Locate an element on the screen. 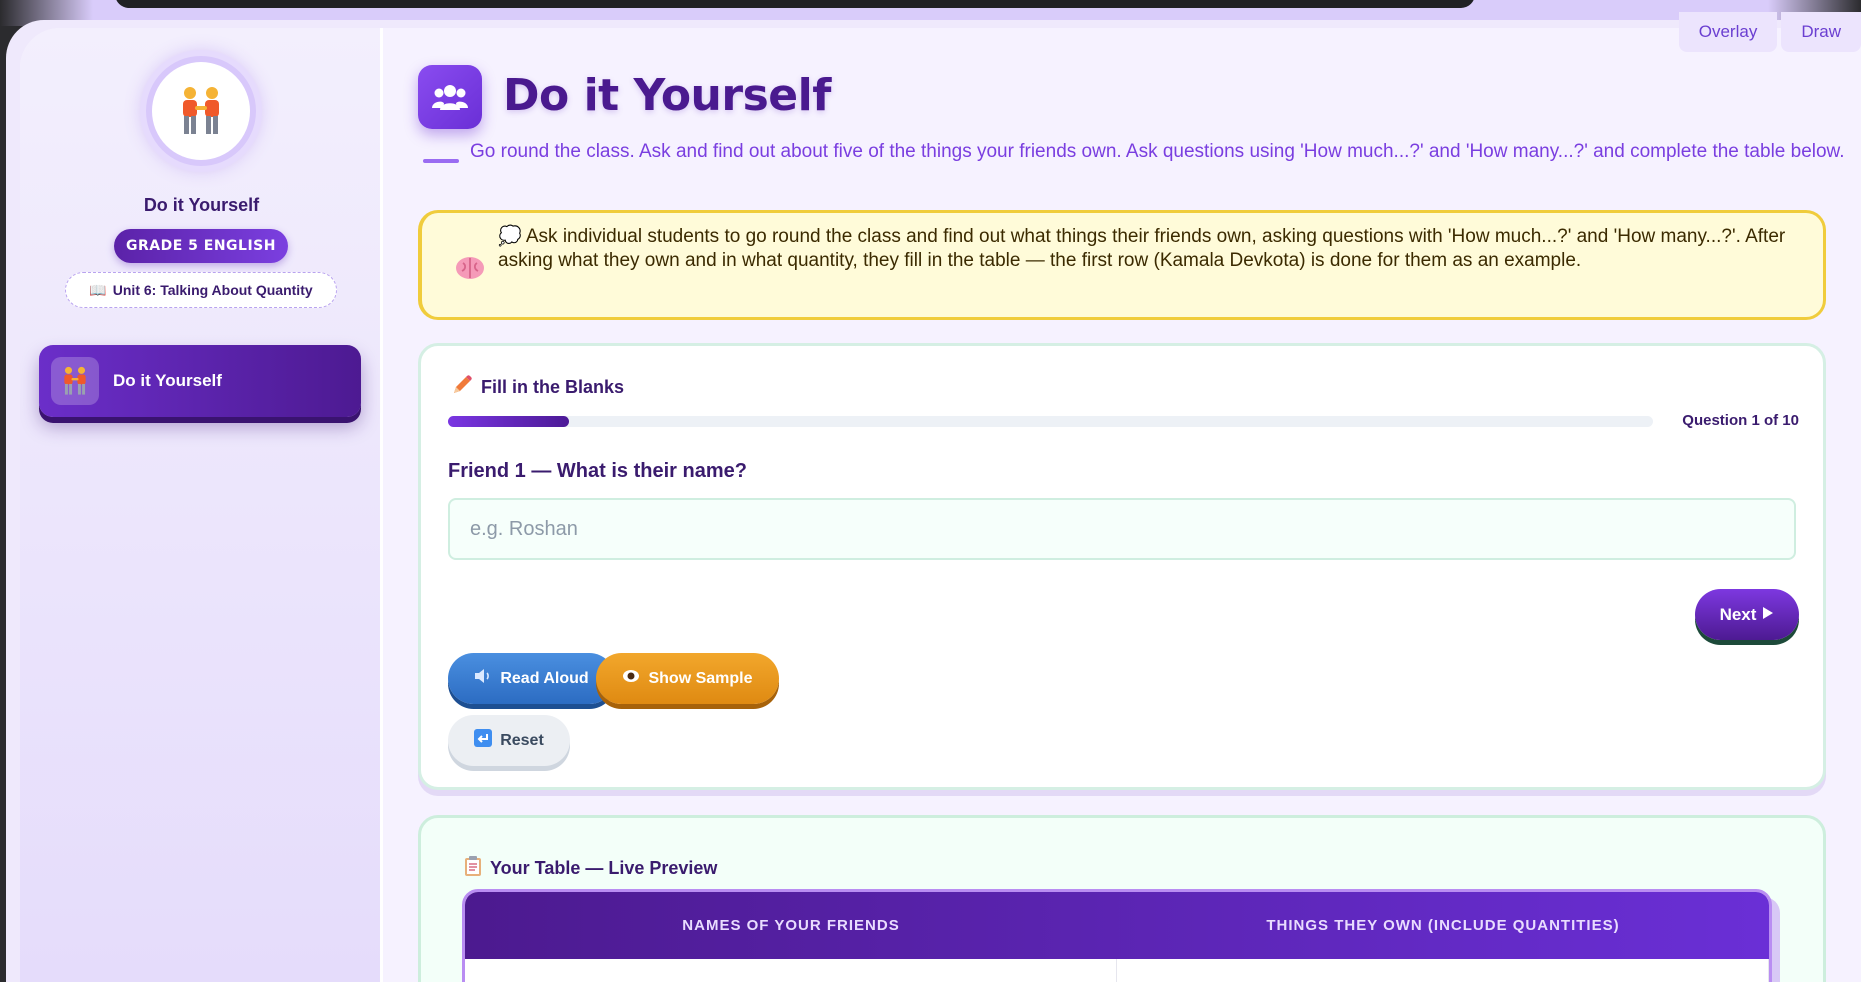 The image size is (1861, 982). reset-button: Reset is located at coordinates (509, 740).